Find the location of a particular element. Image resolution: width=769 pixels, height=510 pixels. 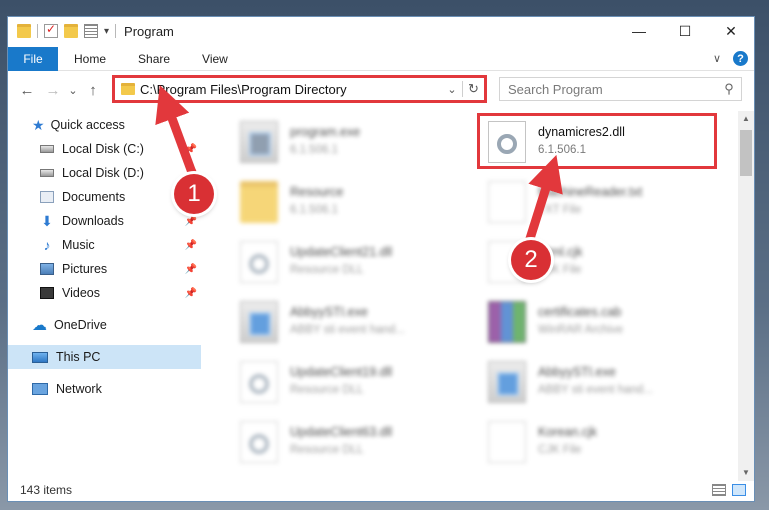

window-controls: — ☐ ✕ is located at coordinates (685, 31).